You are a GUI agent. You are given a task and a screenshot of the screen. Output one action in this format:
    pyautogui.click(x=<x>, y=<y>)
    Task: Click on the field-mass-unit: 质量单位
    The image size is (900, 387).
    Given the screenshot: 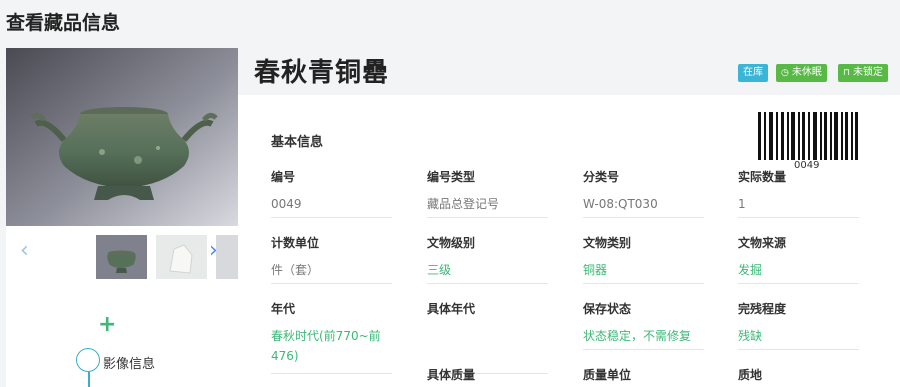 What is the action you would take?
    pyautogui.click(x=607, y=375)
    